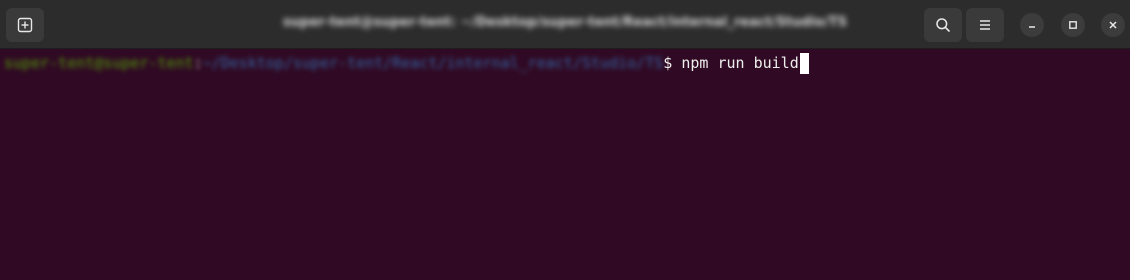  I want to click on command-input-text: npm run build, so click(735, 63).